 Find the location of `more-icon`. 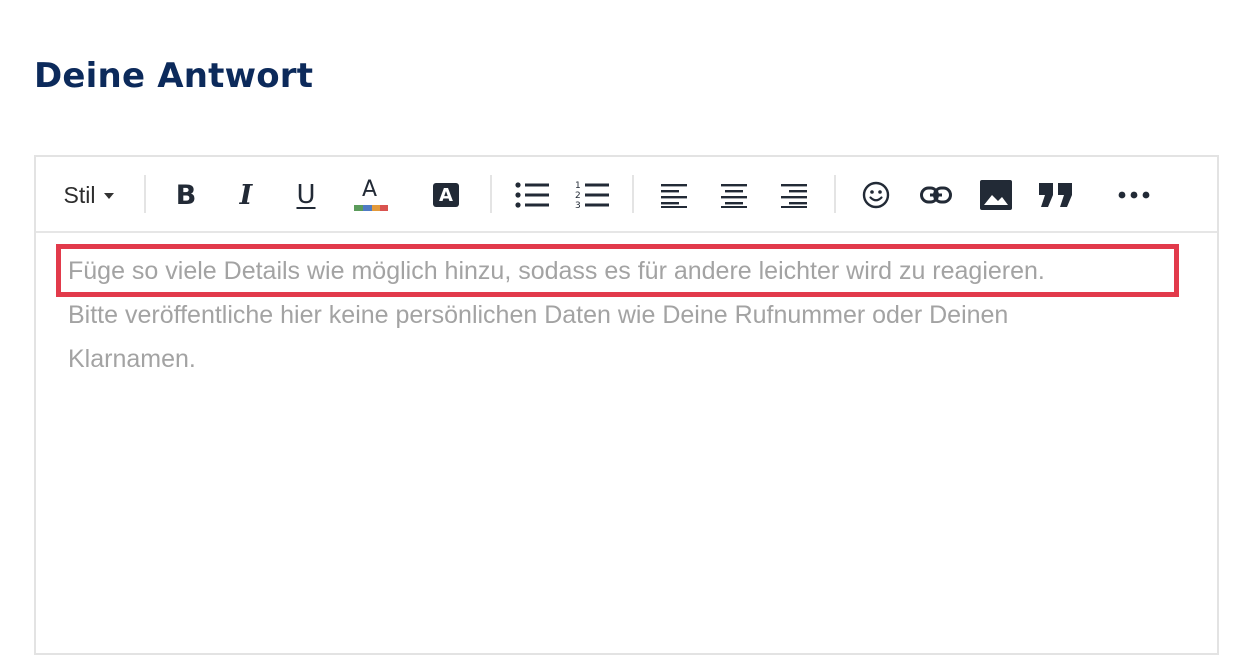

more-icon is located at coordinates (1134, 195).